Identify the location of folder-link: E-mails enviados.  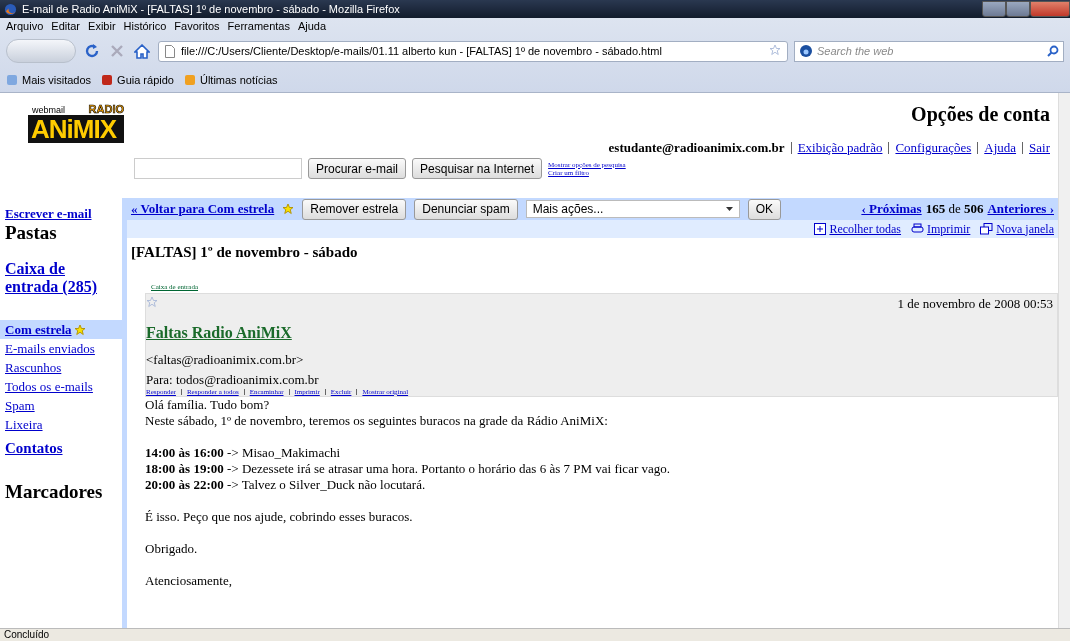
(61, 348).